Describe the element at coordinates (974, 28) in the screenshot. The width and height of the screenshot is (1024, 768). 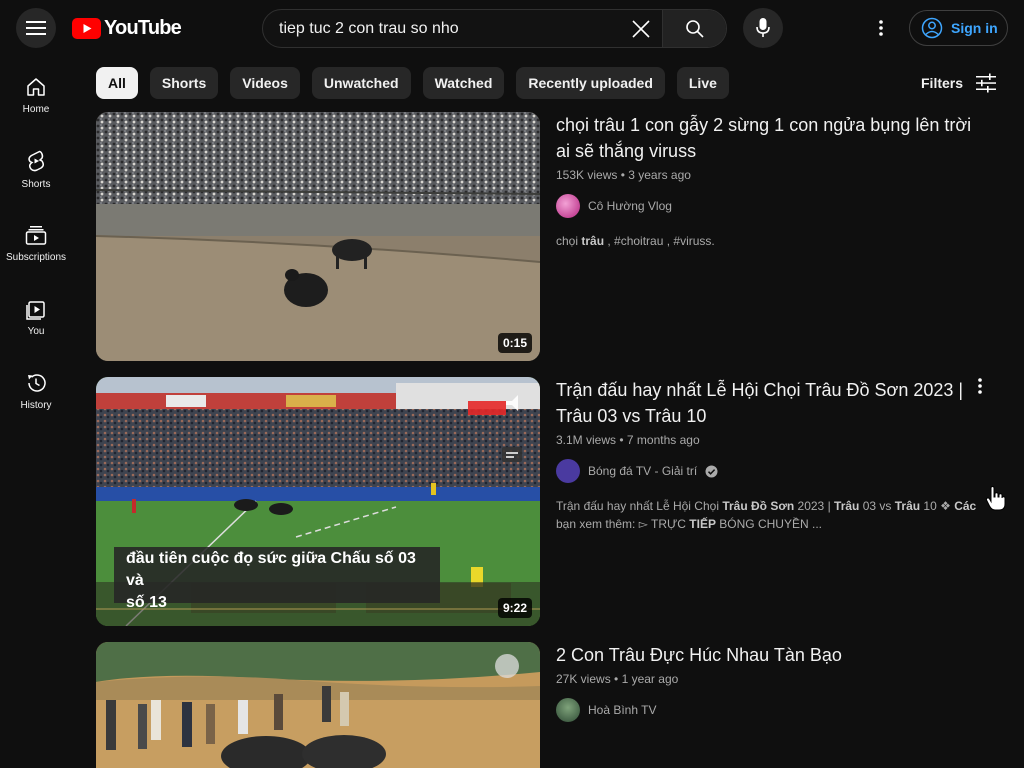
I see `sign-in-label: Sign in` at that location.